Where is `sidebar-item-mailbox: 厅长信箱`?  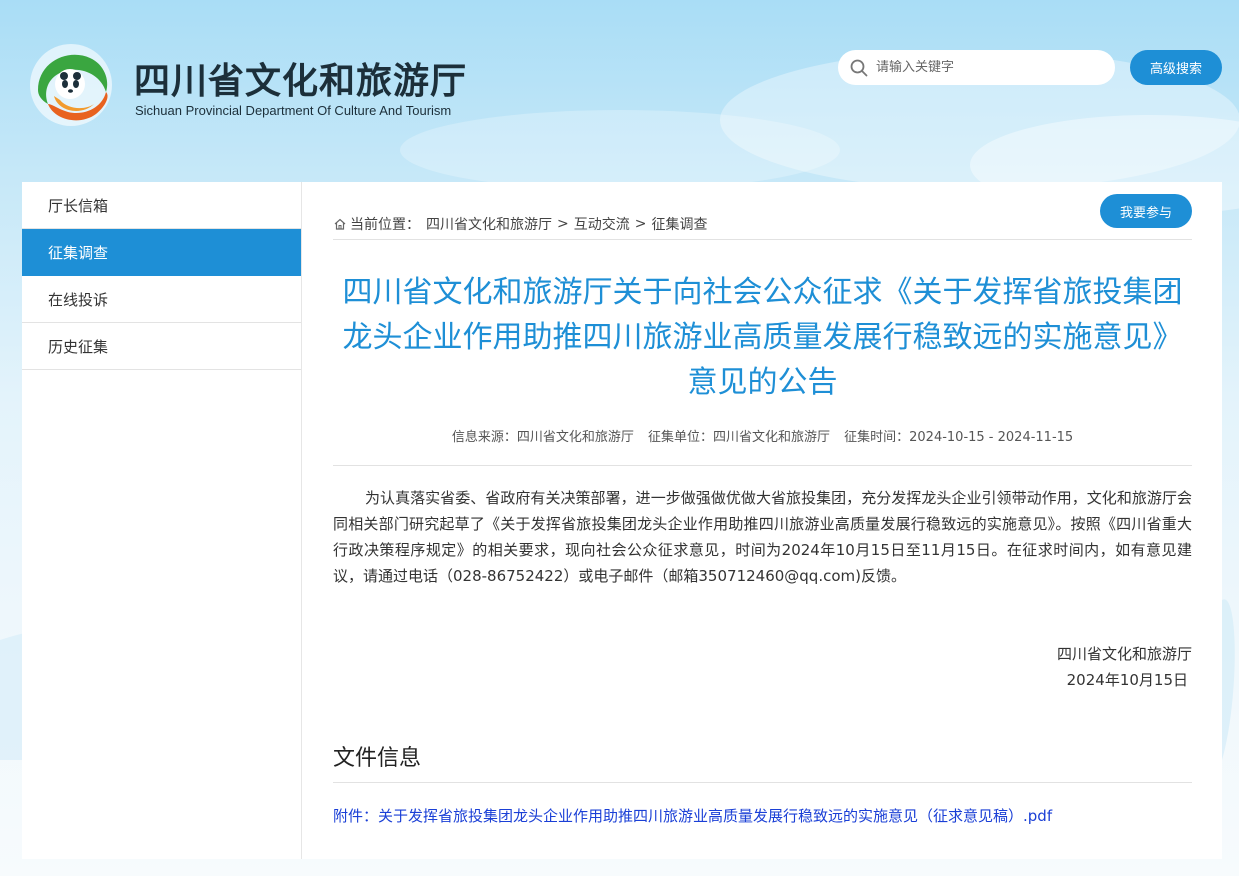 sidebar-item-mailbox: 厅长信箱 is located at coordinates (161, 205).